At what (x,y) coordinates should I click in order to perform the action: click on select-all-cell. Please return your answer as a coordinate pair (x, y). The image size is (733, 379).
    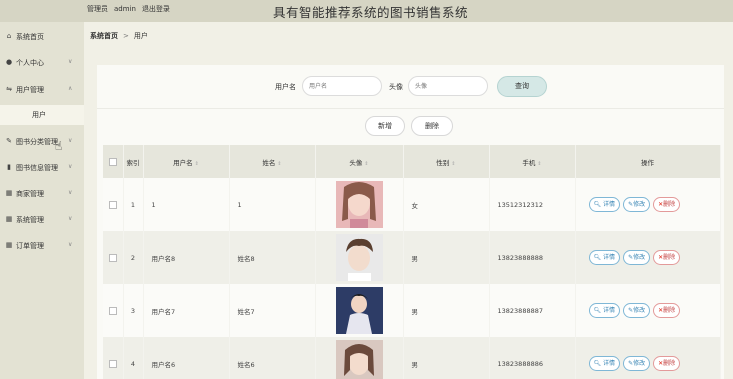
    Looking at the image, I should click on (113, 161).